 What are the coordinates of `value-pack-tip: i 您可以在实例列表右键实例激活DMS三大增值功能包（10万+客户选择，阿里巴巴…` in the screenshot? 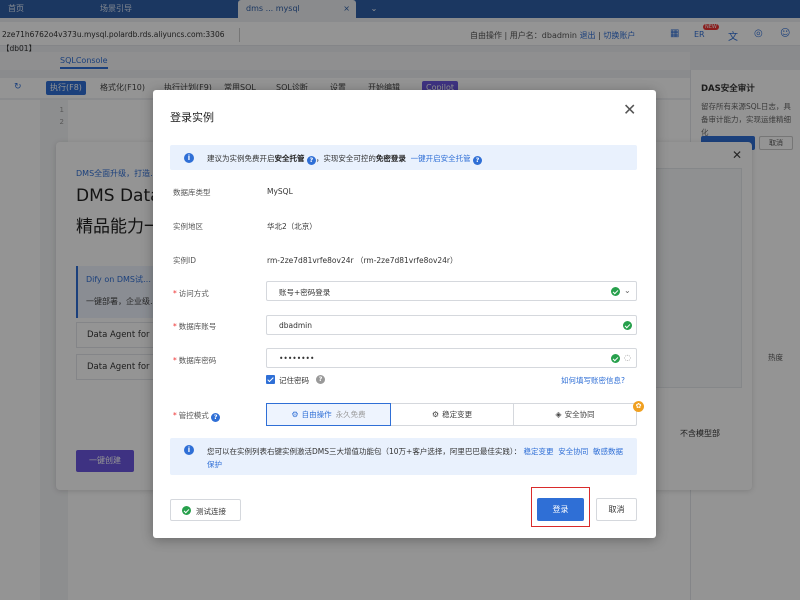 It's located at (403, 456).